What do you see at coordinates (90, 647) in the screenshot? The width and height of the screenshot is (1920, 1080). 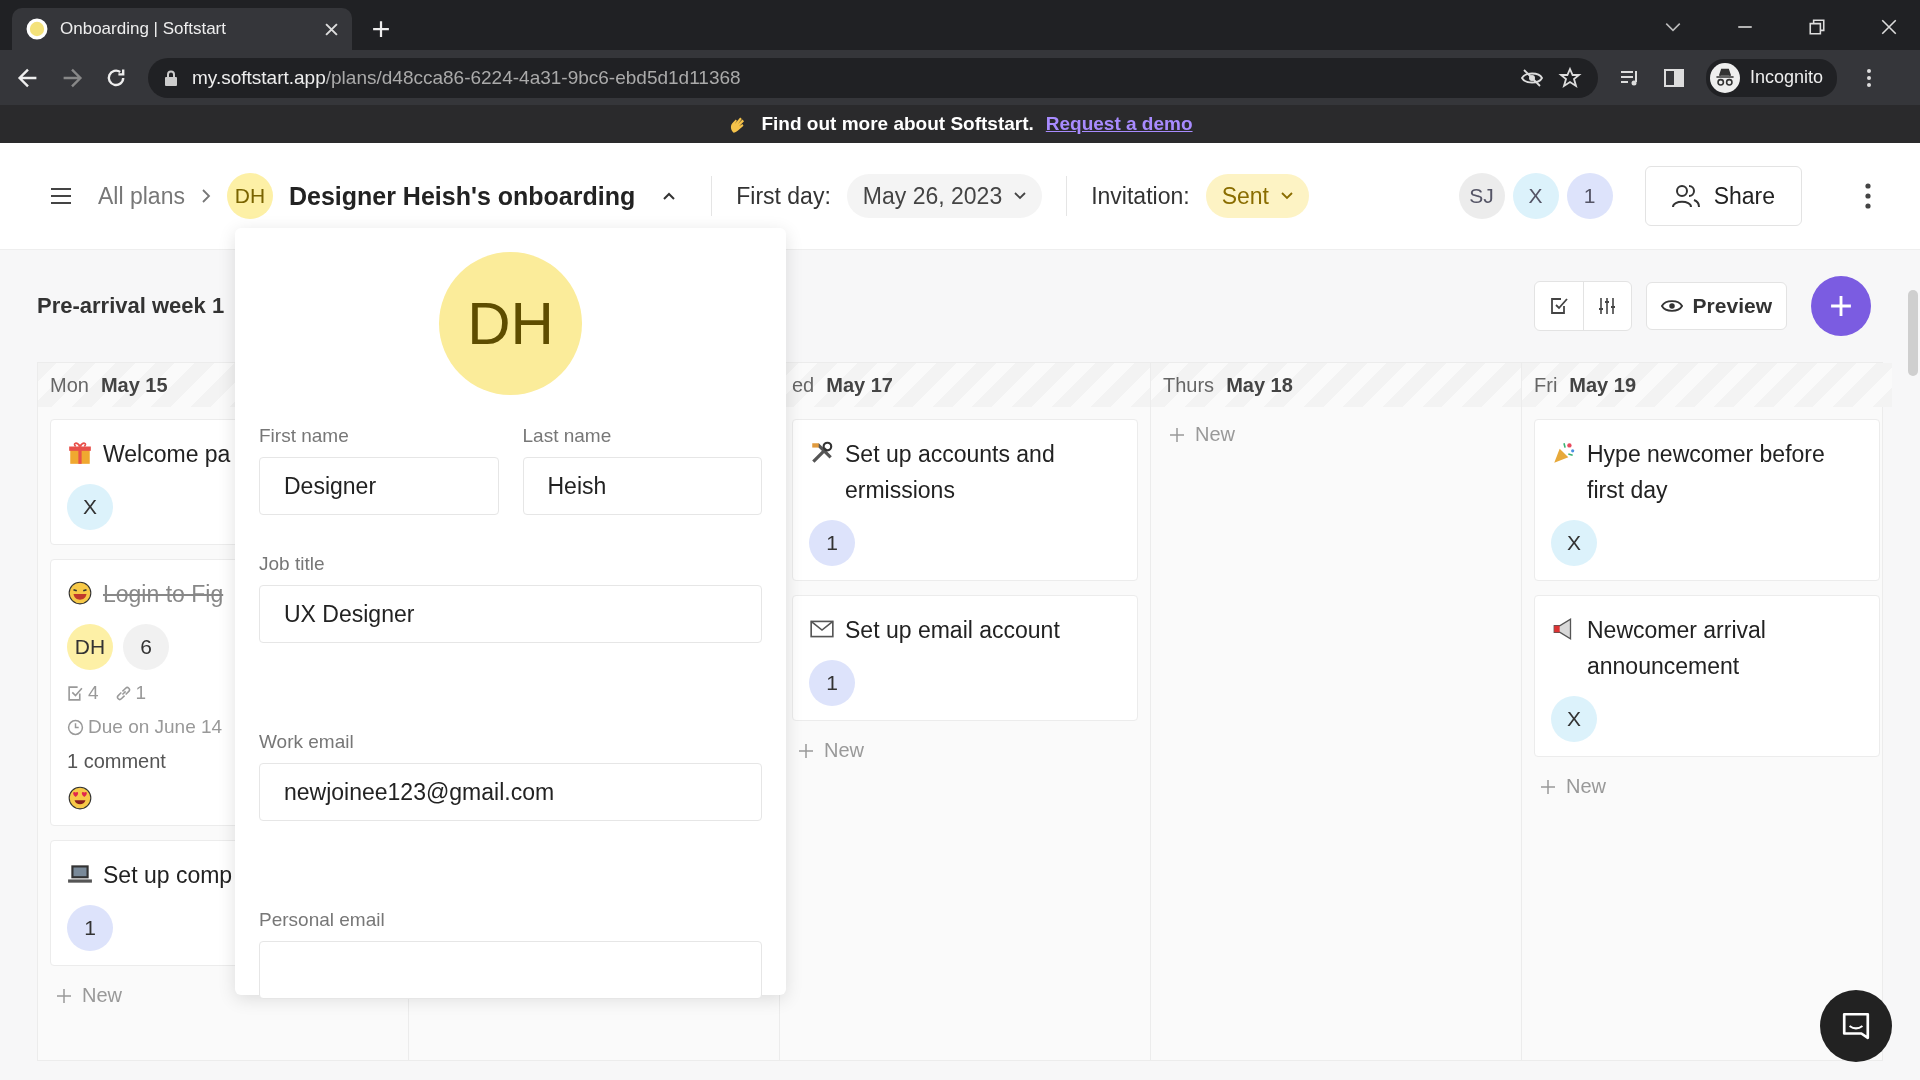 I see `assignee-avatar: DH` at bounding box center [90, 647].